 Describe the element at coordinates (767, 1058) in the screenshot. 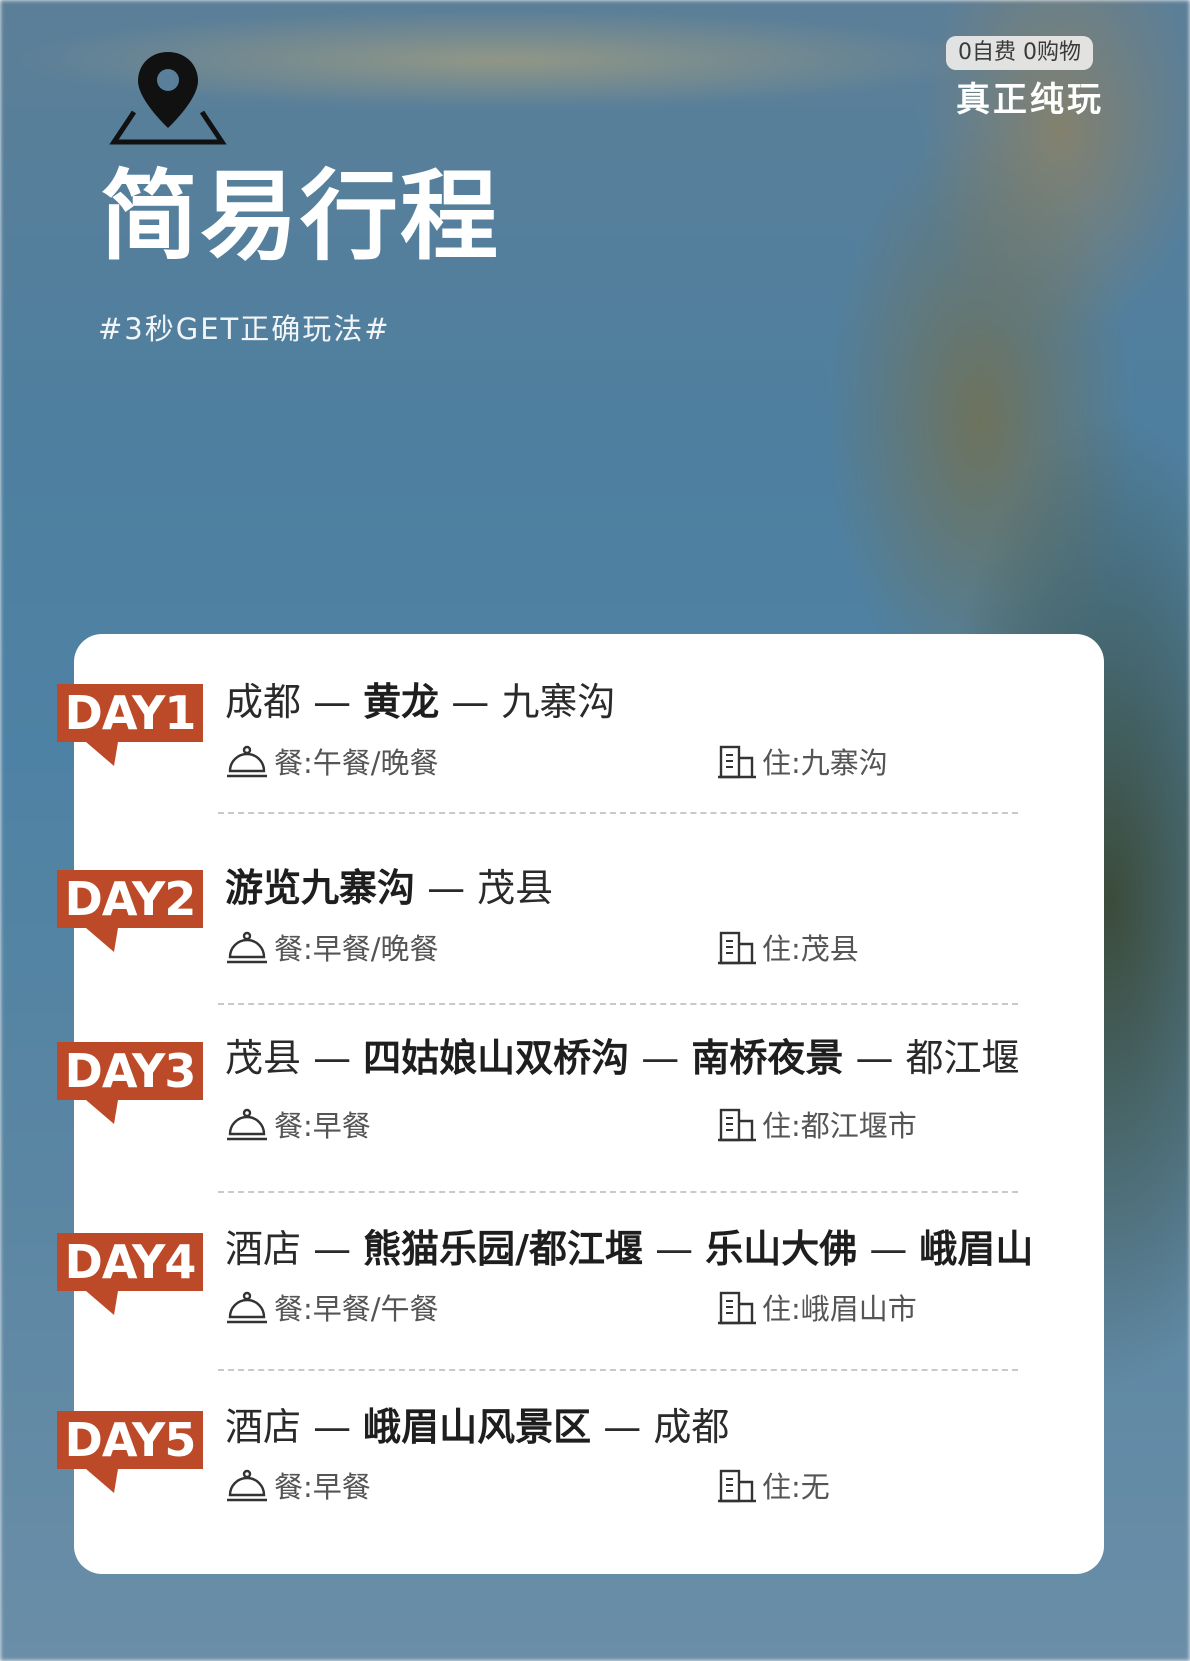

I see `route-highlight: 南桥夜景` at that location.